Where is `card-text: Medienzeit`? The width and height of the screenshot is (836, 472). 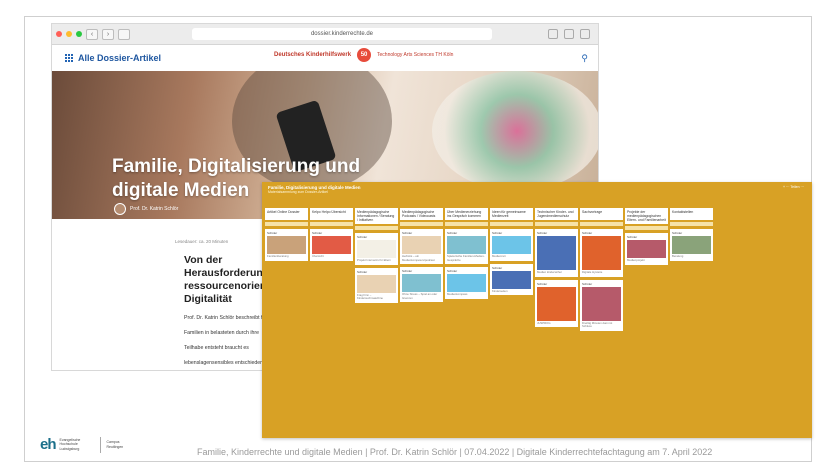
card-text: Medienzeit is located at coordinates (499, 256).